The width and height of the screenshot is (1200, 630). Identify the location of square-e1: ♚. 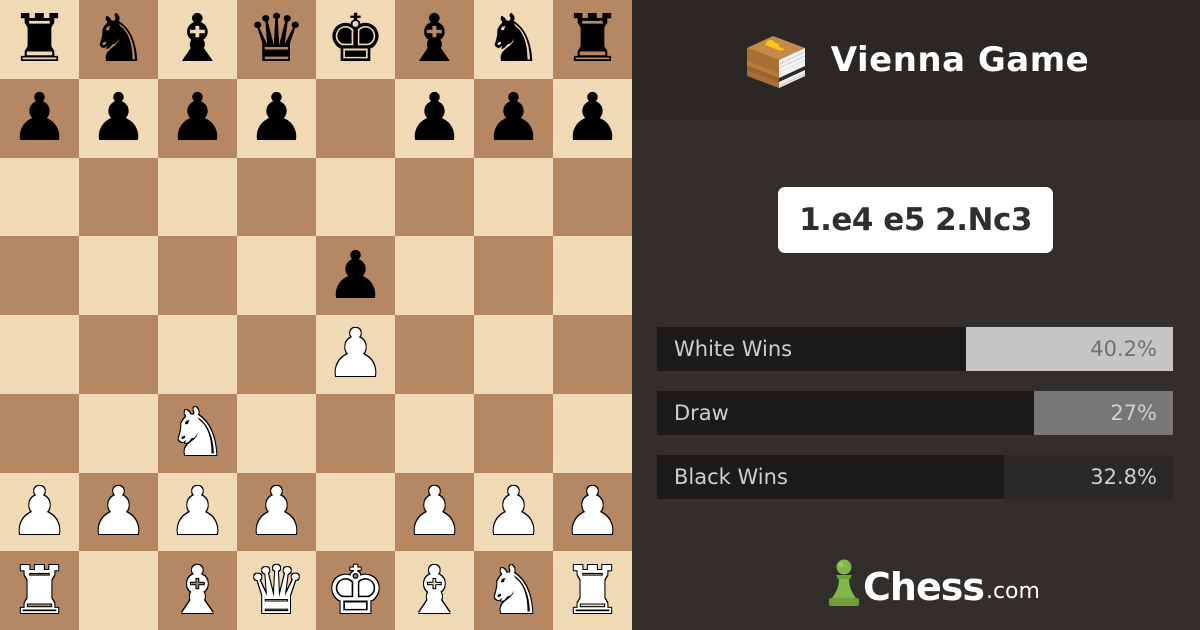
(355, 590).